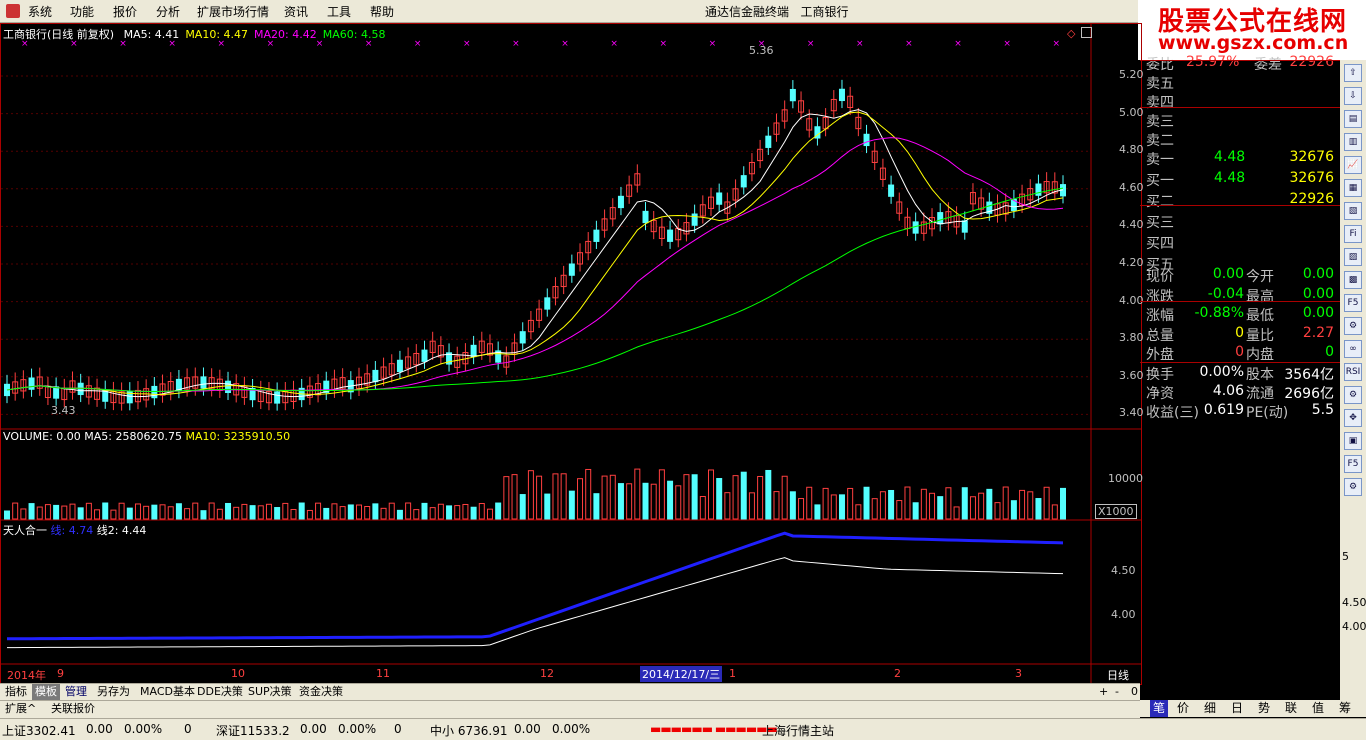 Image resolution: width=1366 pixels, height=740 pixels. I want to click on finance-row-v1: 0.00%, so click(1221, 372).